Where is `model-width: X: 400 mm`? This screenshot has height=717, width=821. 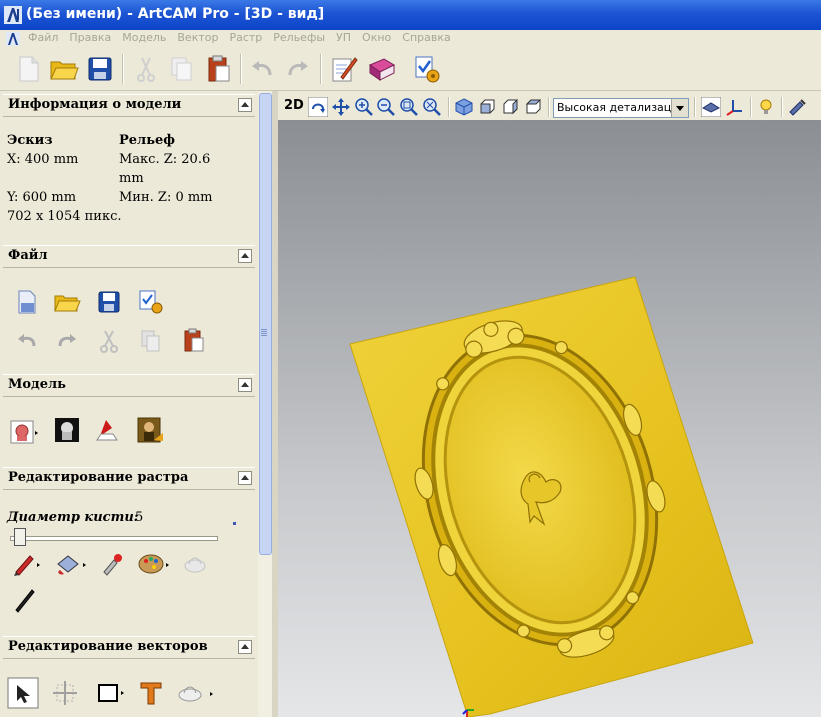 model-width: X: 400 mm is located at coordinates (43, 159).